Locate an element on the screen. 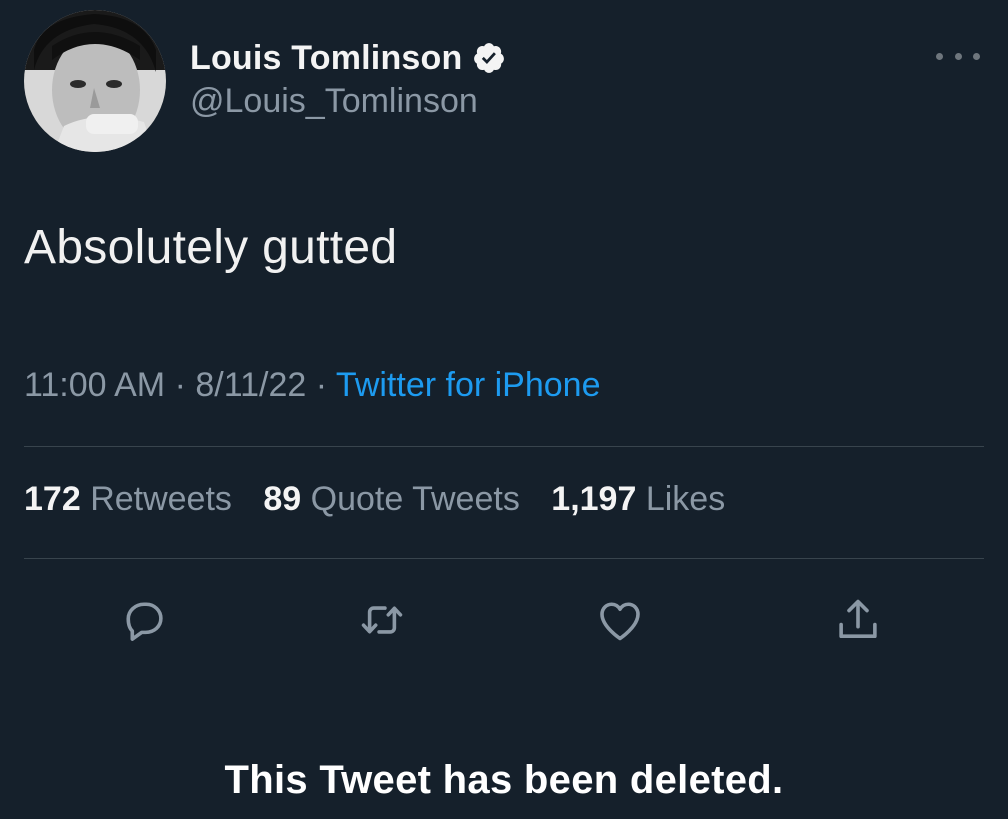 The image size is (1008, 819). retweet-button is located at coordinates (382, 622).